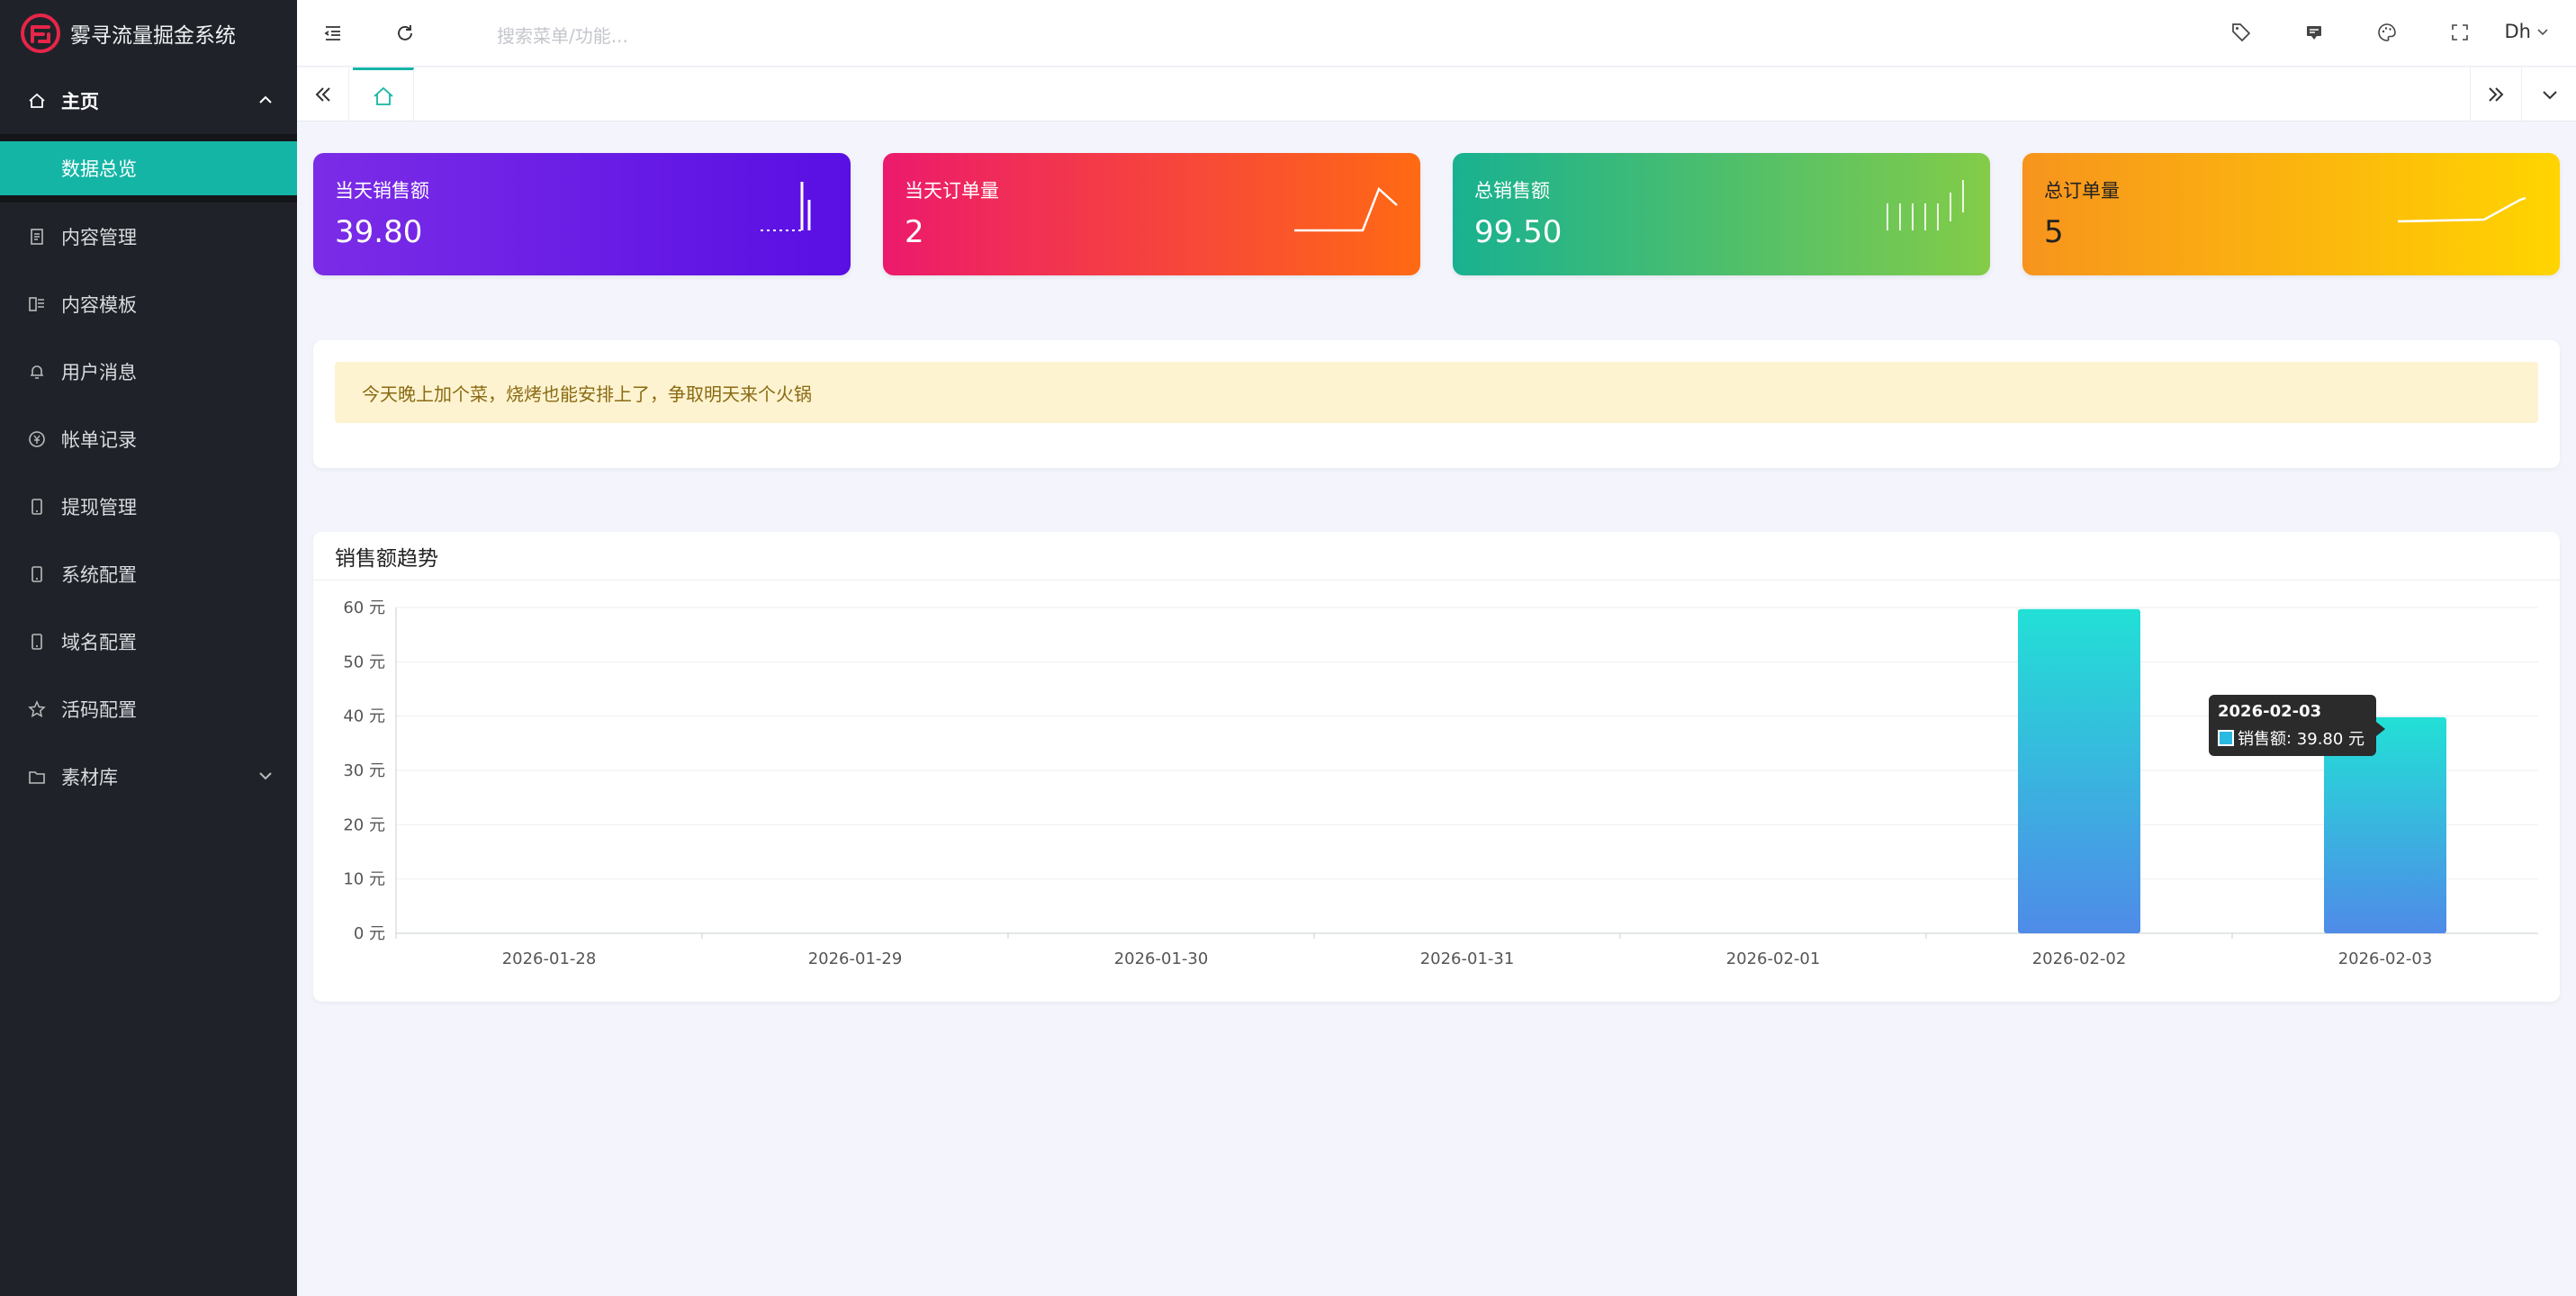 The width and height of the screenshot is (2576, 1296). What do you see at coordinates (364, 880) in the screenshot?
I see `y-tick-label: 10 元` at bounding box center [364, 880].